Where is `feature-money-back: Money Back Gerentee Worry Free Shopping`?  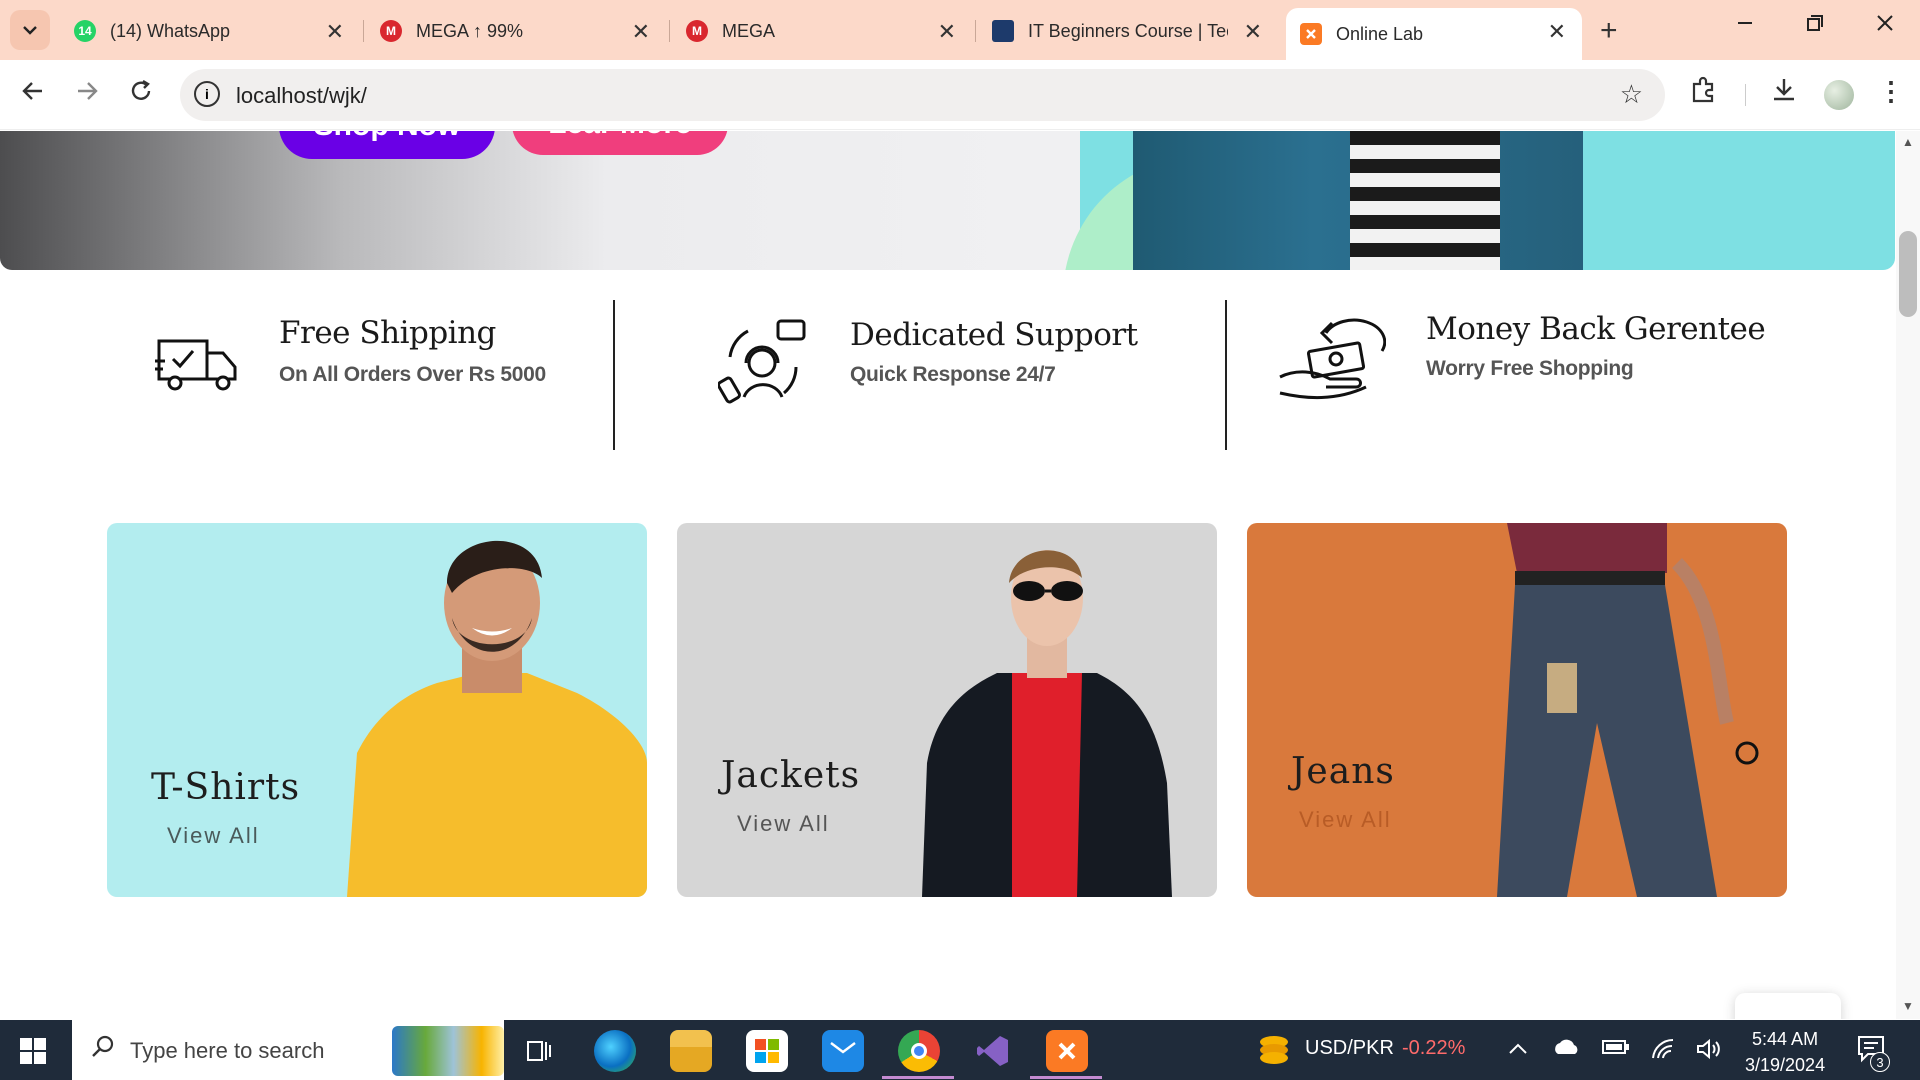 feature-money-back: Money Back Gerentee Worry Free Shopping is located at coordinates (1521, 357).